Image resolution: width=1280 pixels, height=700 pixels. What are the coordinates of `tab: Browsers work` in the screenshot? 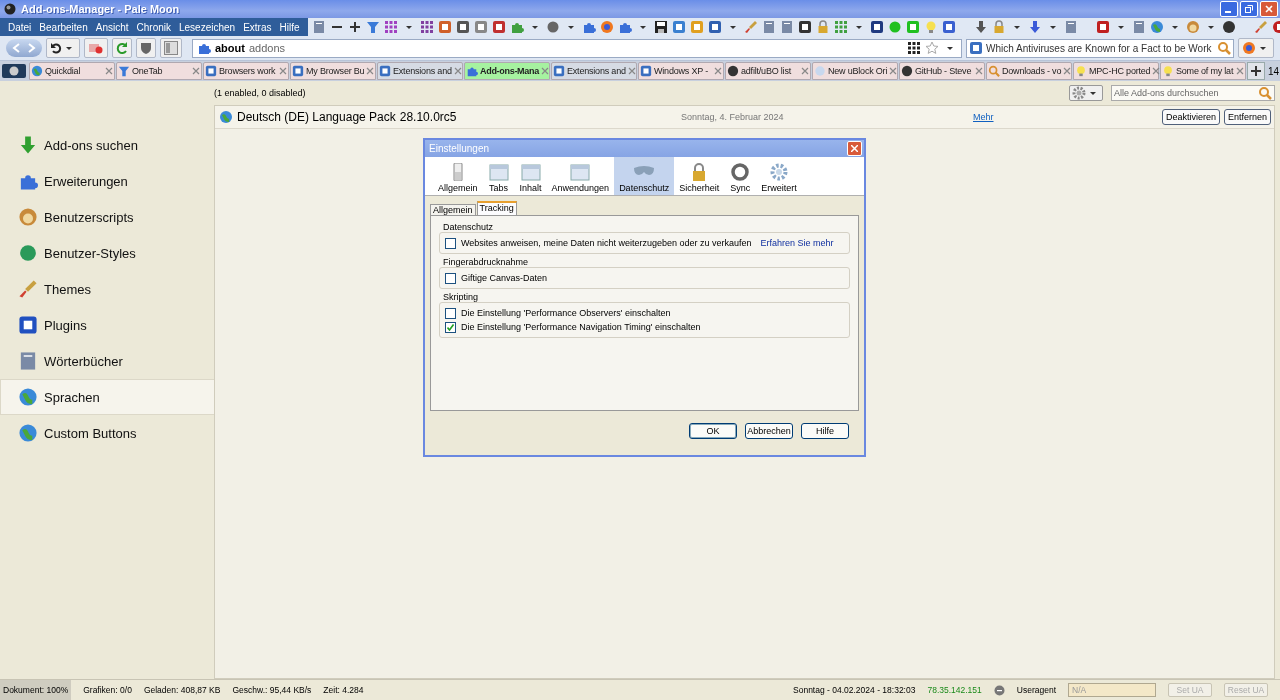 It's located at (246, 71).